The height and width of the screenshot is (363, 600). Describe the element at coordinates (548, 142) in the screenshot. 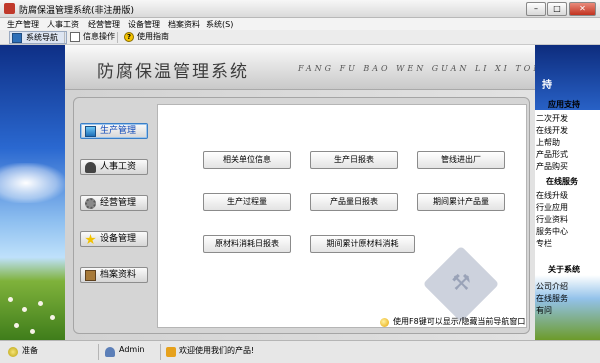

I see `support-link: 上帮助` at that location.